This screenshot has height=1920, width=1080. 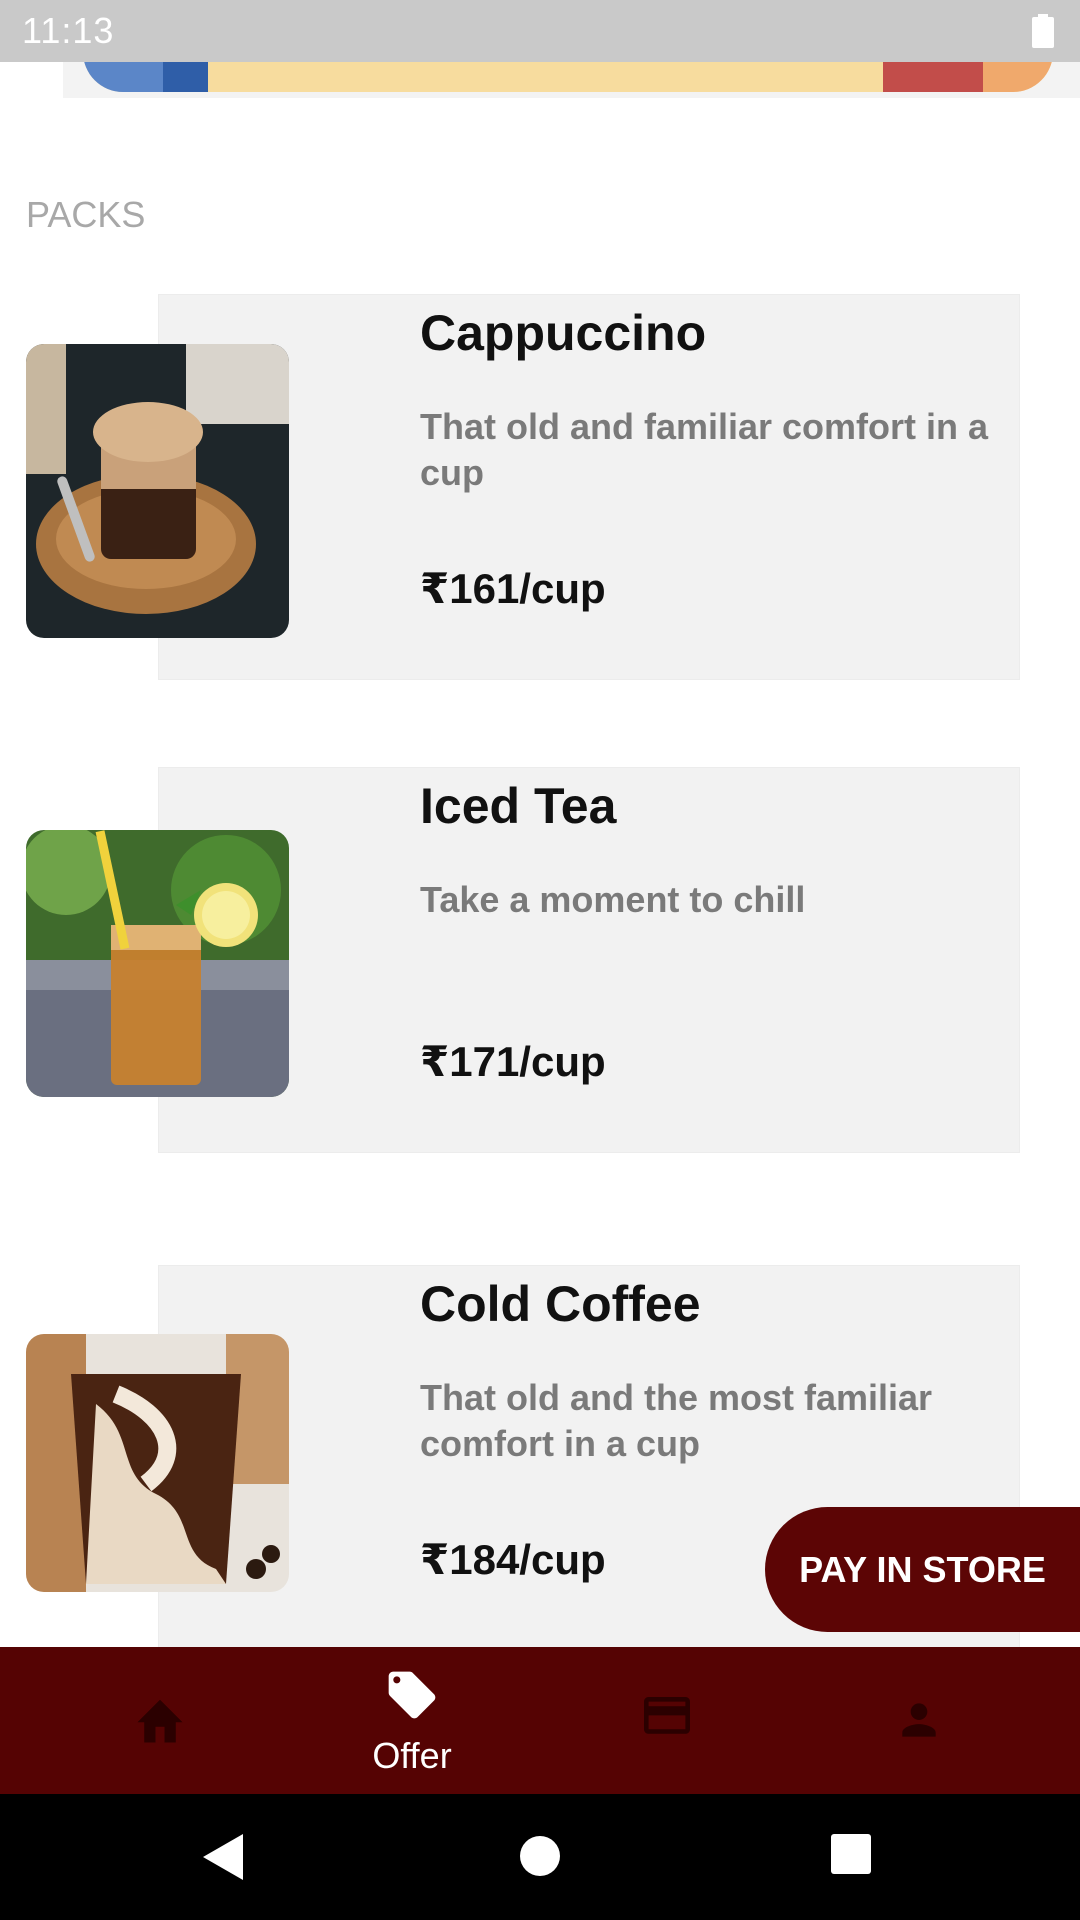 I want to click on battery-icon, so click(x=1043, y=31).